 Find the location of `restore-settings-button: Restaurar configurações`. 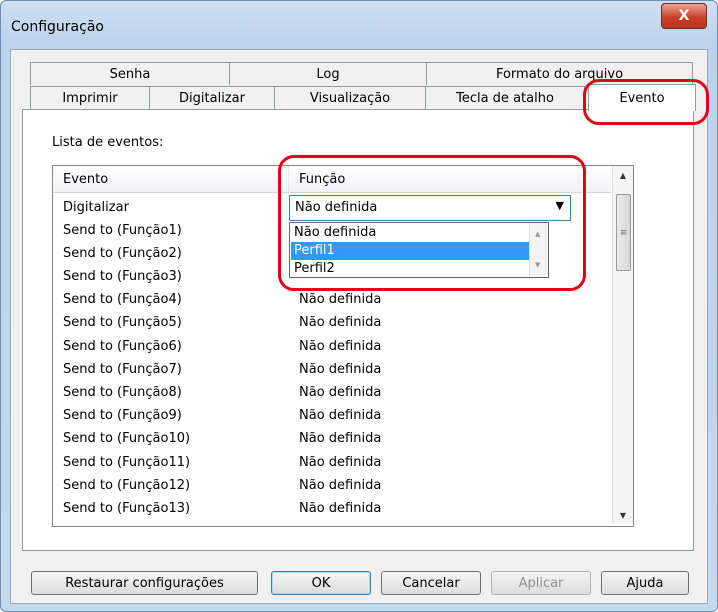

restore-settings-button: Restaurar configurações is located at coordinates (144, 583).